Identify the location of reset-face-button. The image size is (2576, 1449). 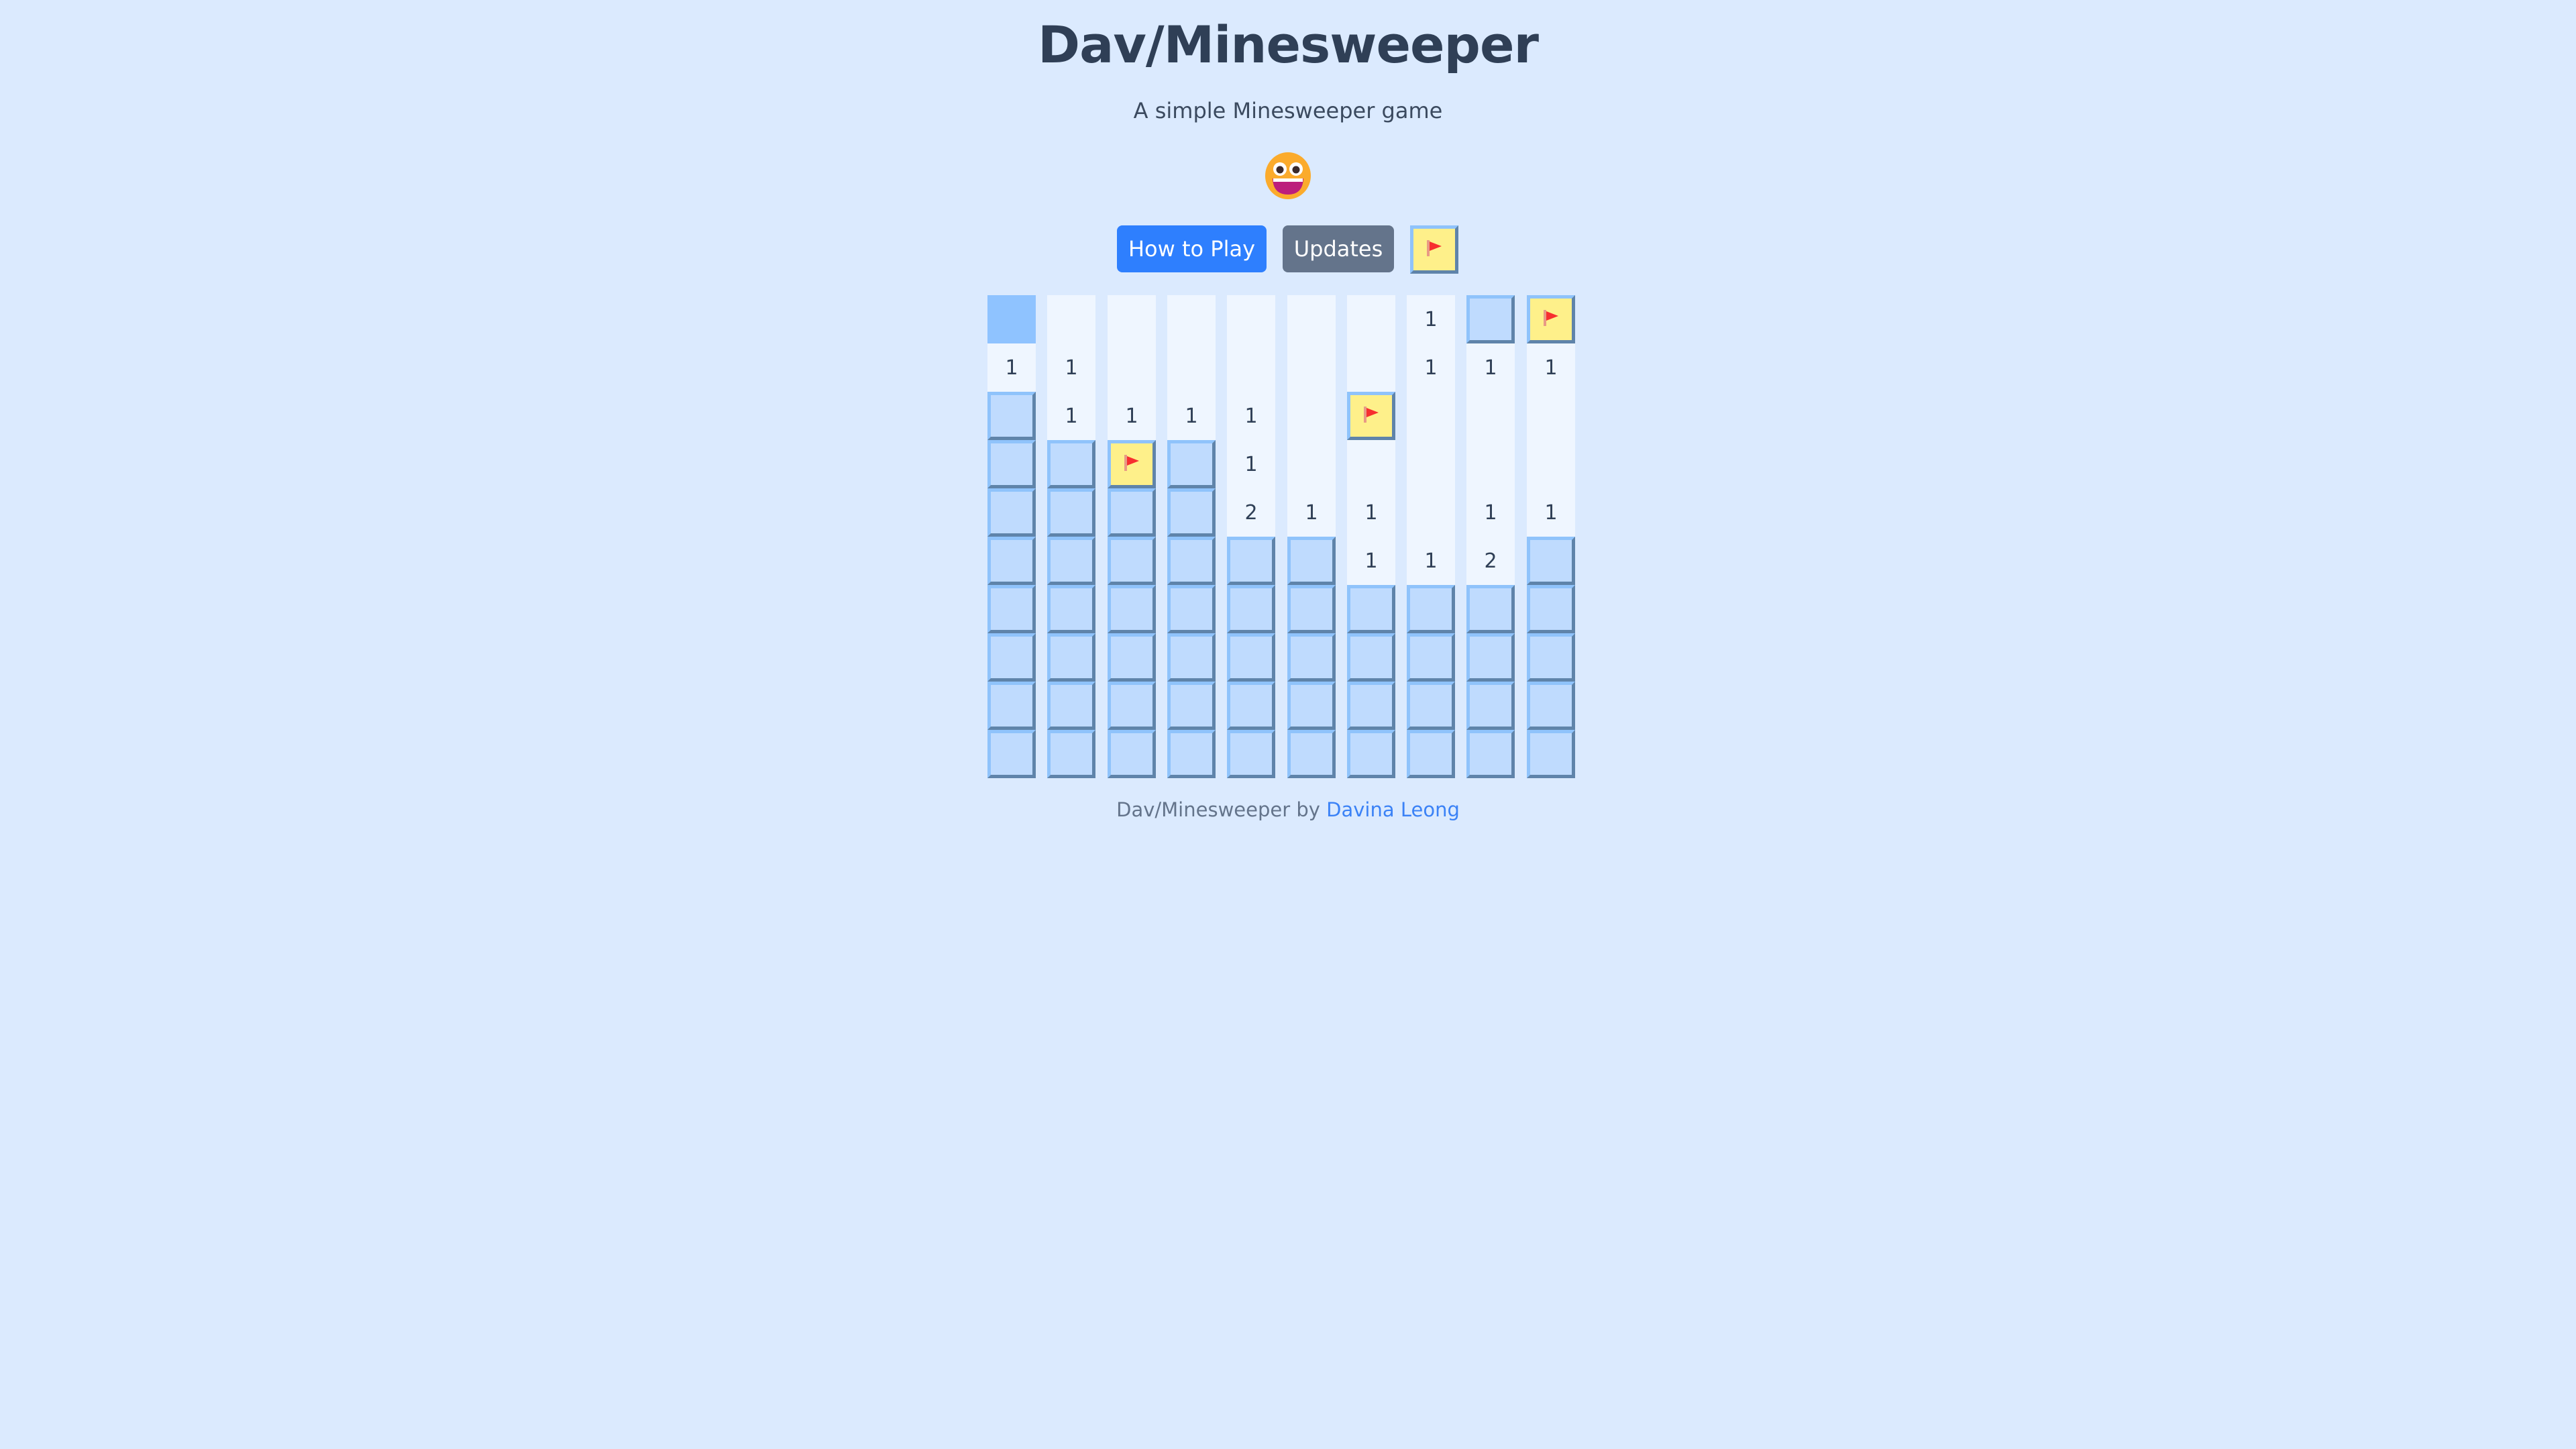
(1288, 176).